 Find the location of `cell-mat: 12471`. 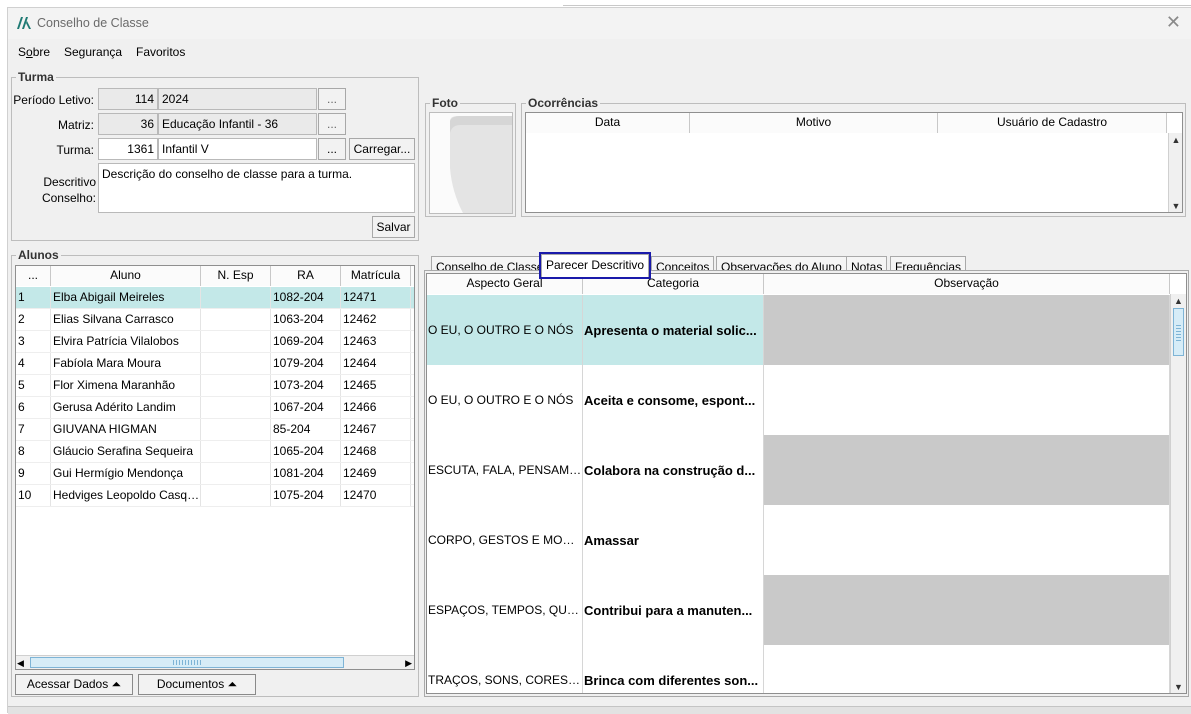

cell-mat: 12471 is located at coordinates (376, 297).